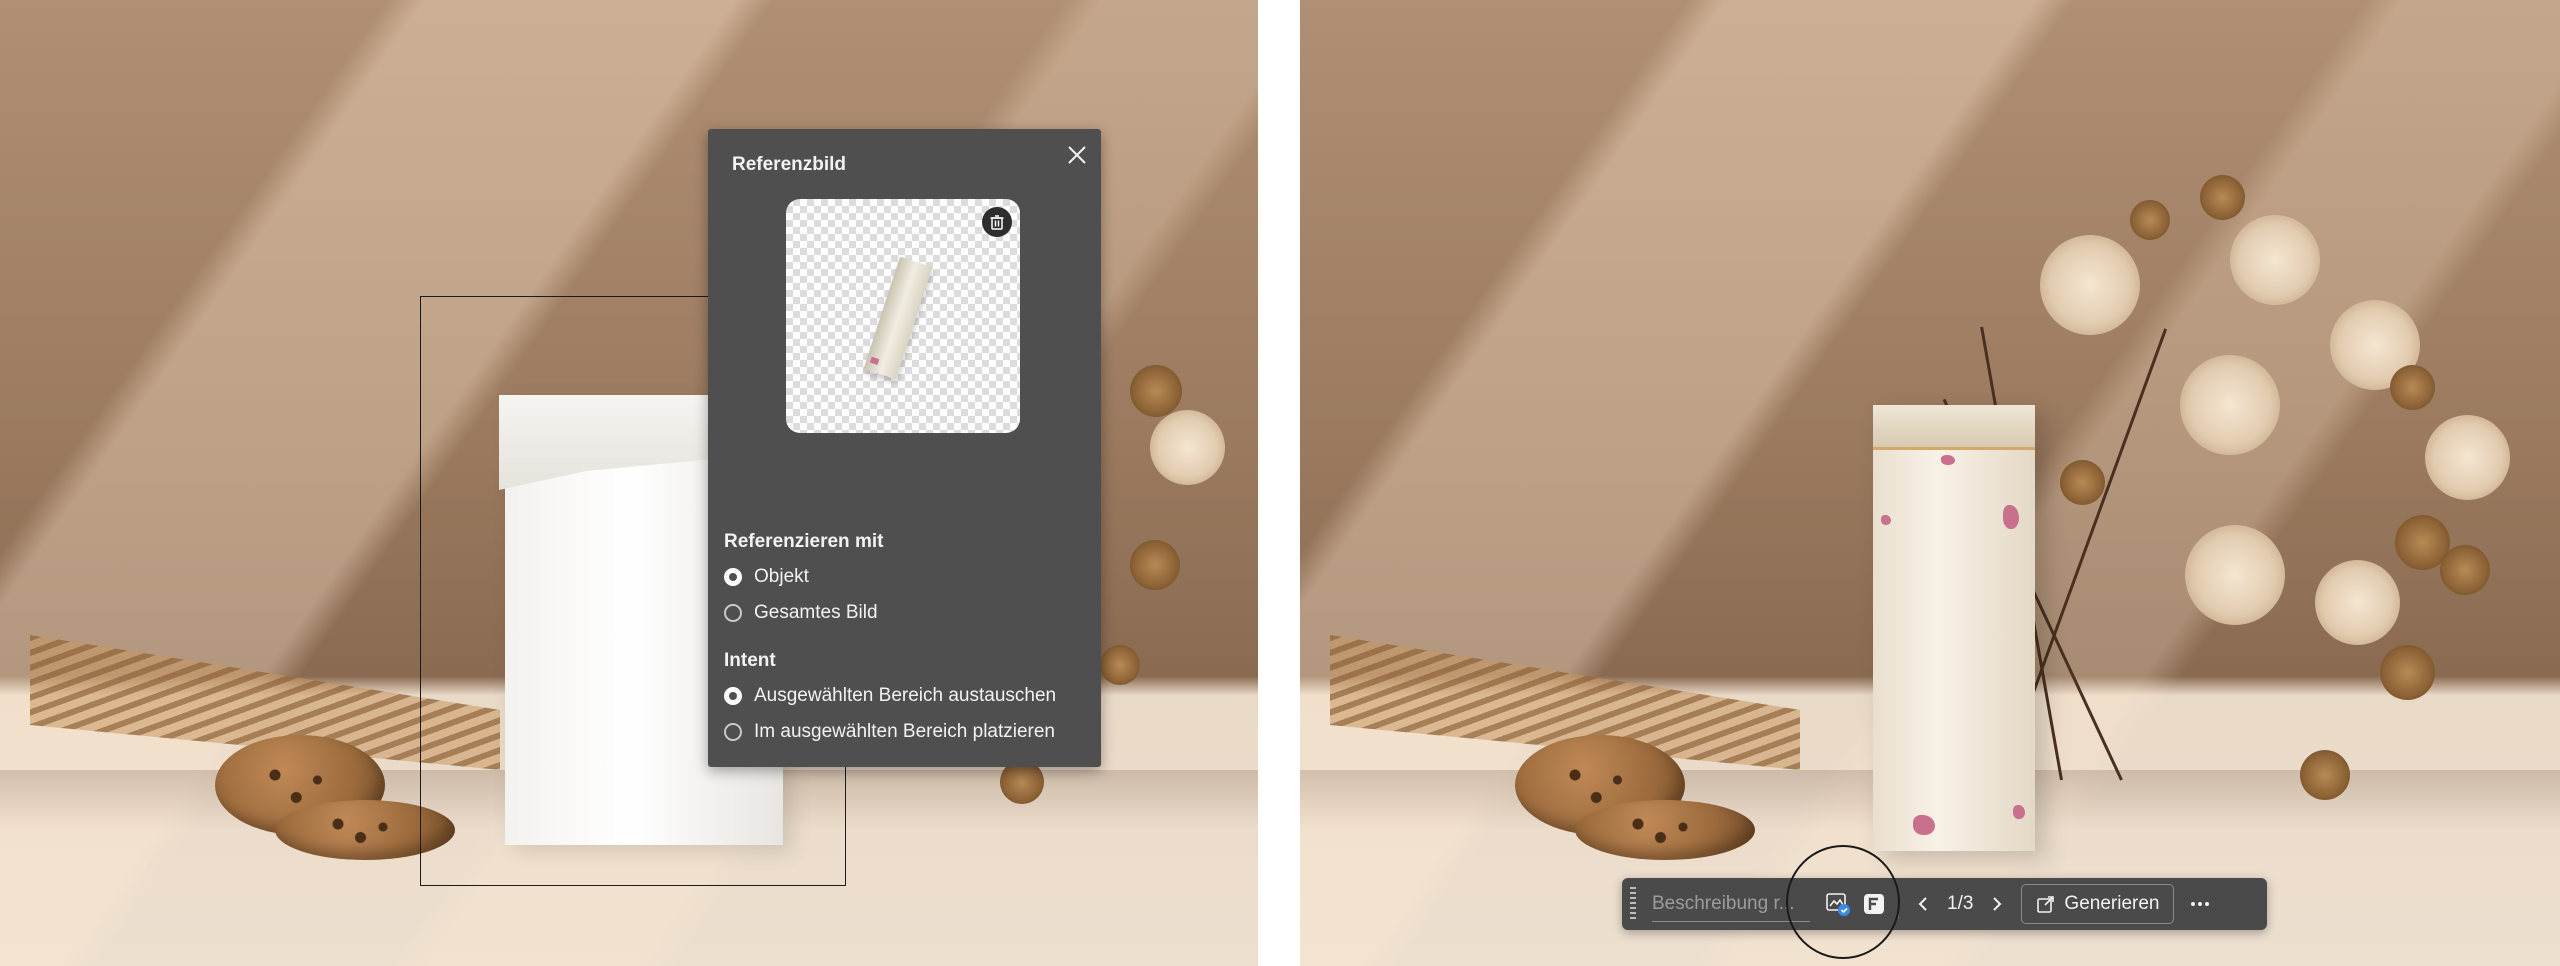 Image resolution: width=2560 pixels, height=966 pixels. I want to click on trash-icon, so click(997, 222).